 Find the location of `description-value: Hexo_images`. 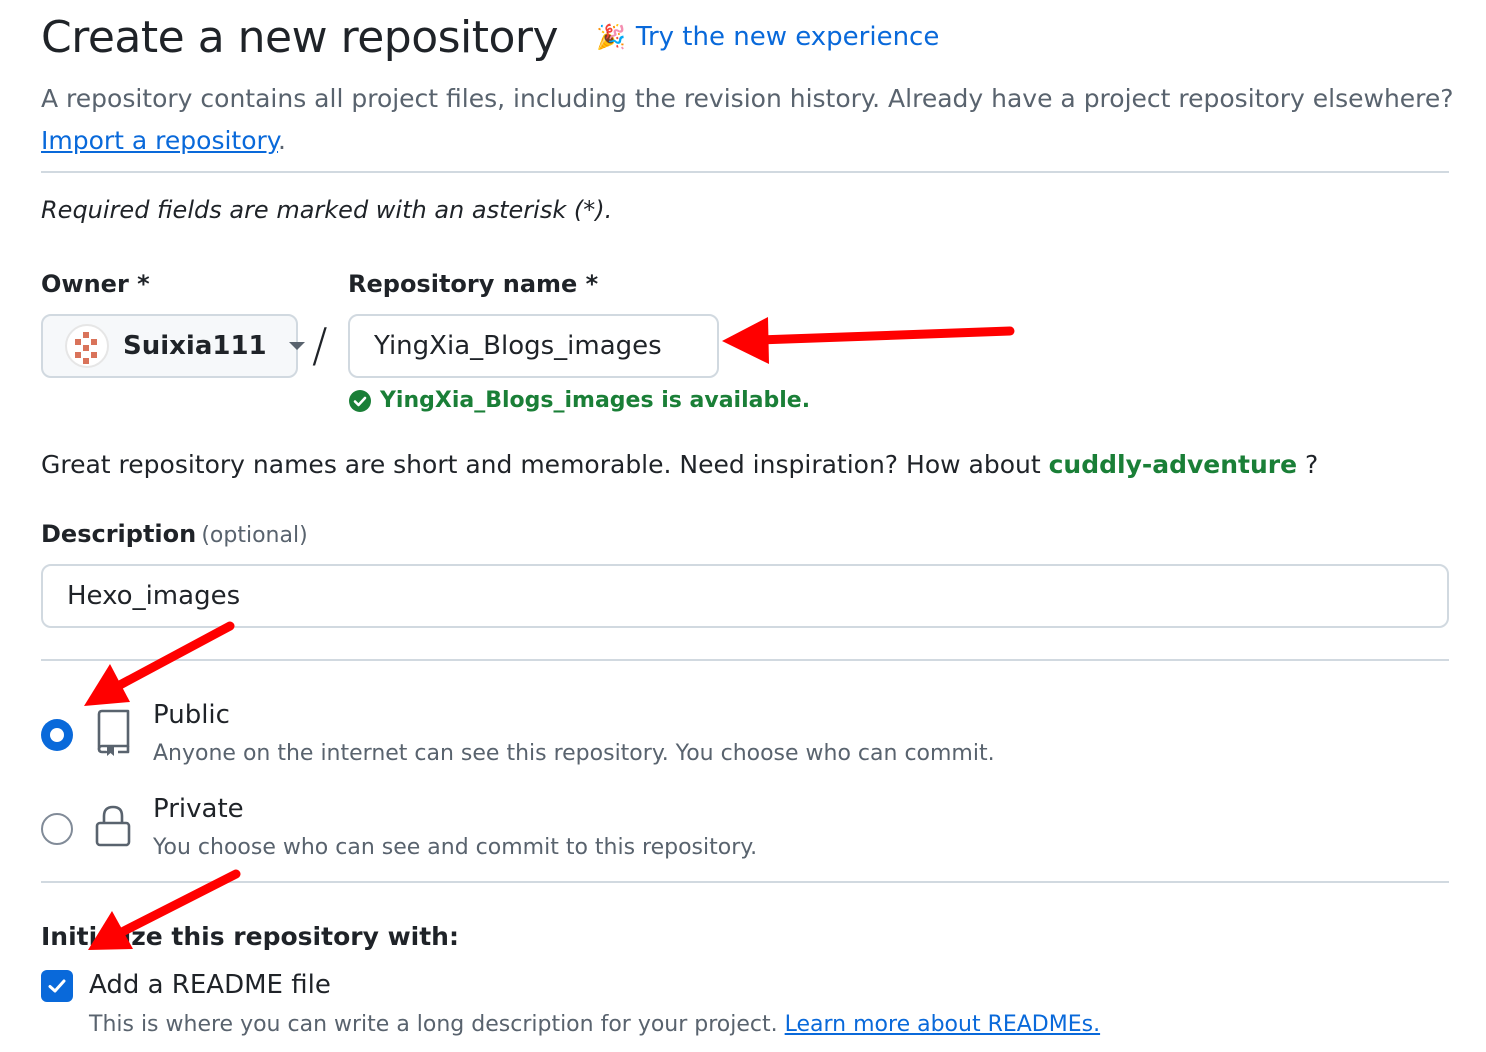

description-value: Hexo_images is located at coordinates (154, 596).